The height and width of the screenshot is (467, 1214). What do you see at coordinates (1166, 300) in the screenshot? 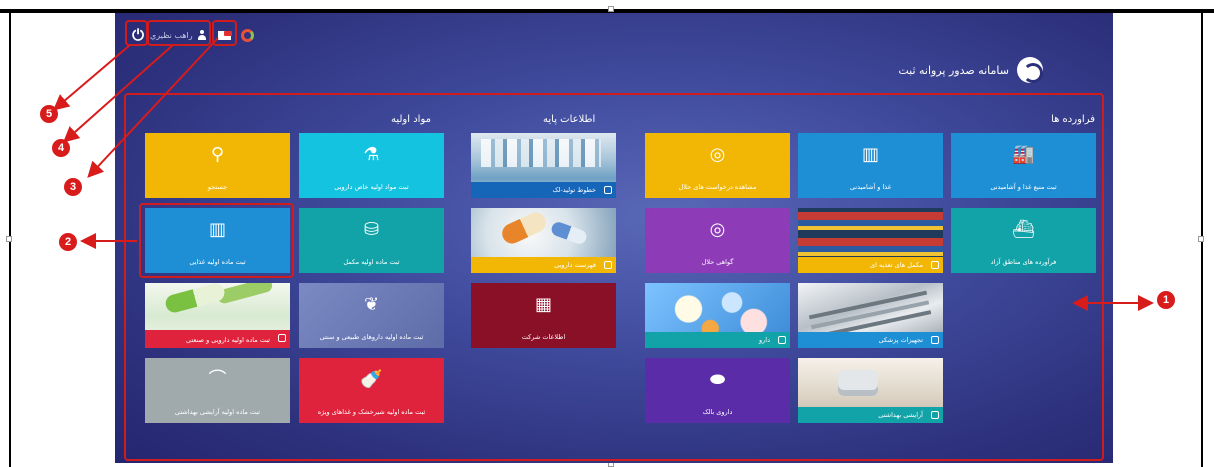
I see `callout-1: 1` at bounding box center [1166, 300].